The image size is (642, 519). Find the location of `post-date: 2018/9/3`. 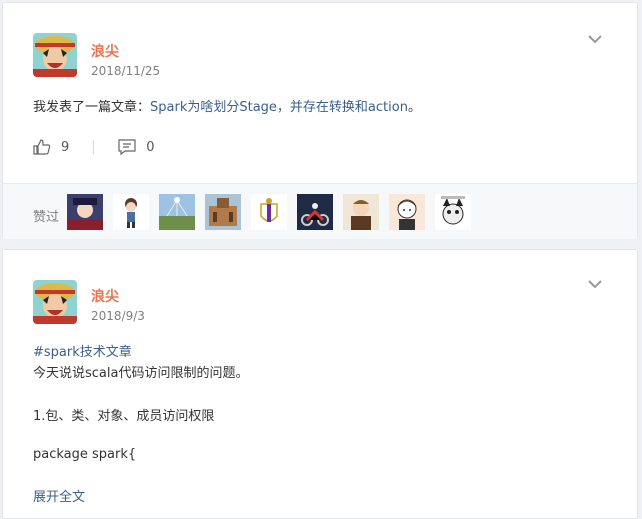

post-date: 2018/9/3 is located at coordinates (118, 316).